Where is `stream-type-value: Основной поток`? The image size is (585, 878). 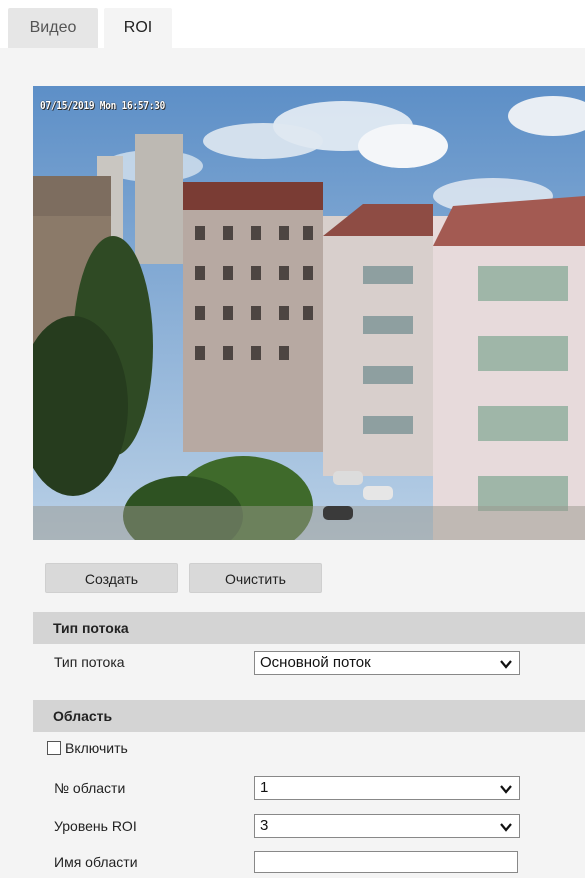 stream-type-value: Основной поток is located at coordinates (315, 662).